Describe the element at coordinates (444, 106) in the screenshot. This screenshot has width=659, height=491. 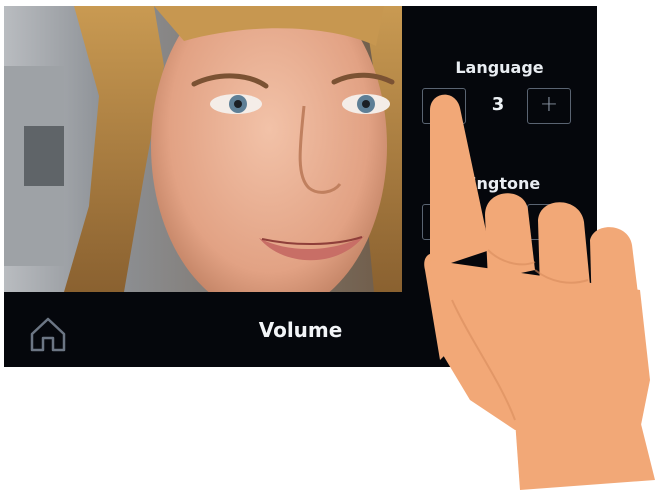
I see `language-decrement-button: −` at that location.